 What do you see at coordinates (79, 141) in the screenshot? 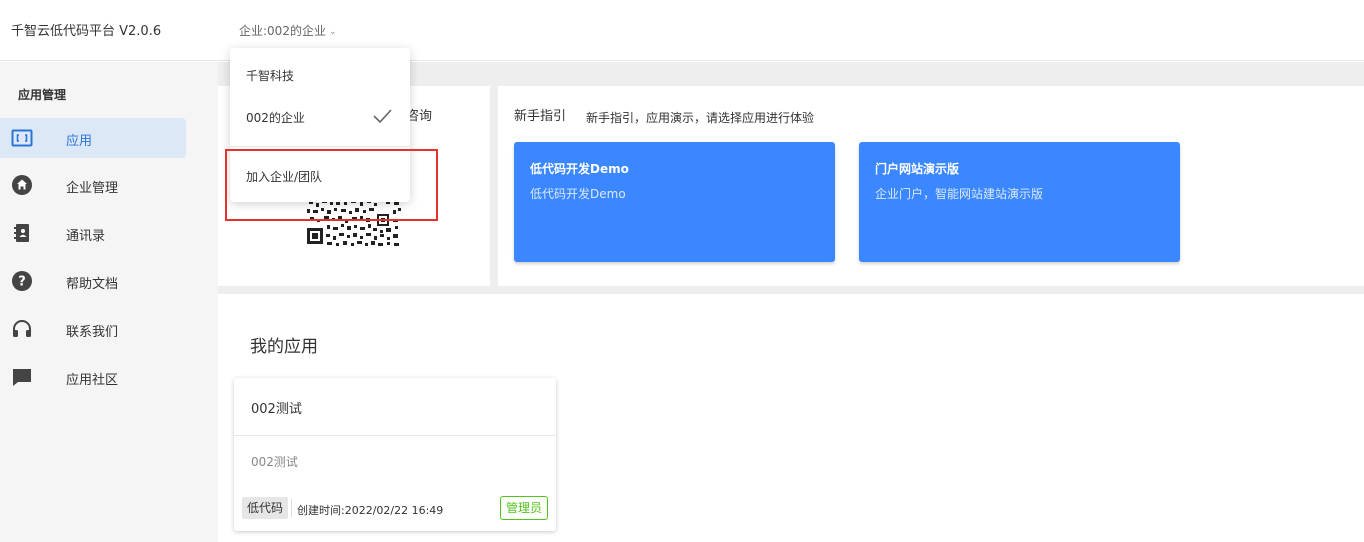
I see `sidebar-item-label: 应用` at bounding box center [79, 141].